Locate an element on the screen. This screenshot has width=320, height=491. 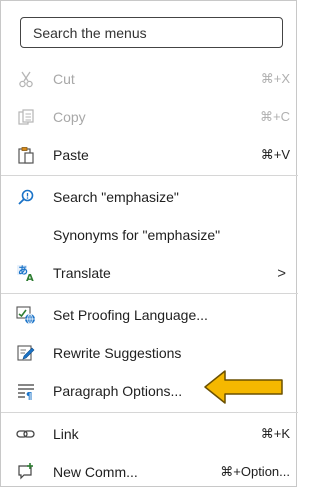
menu-item-synonyms: Synonyms for "emphasize" is located at coordinates (149, 235).